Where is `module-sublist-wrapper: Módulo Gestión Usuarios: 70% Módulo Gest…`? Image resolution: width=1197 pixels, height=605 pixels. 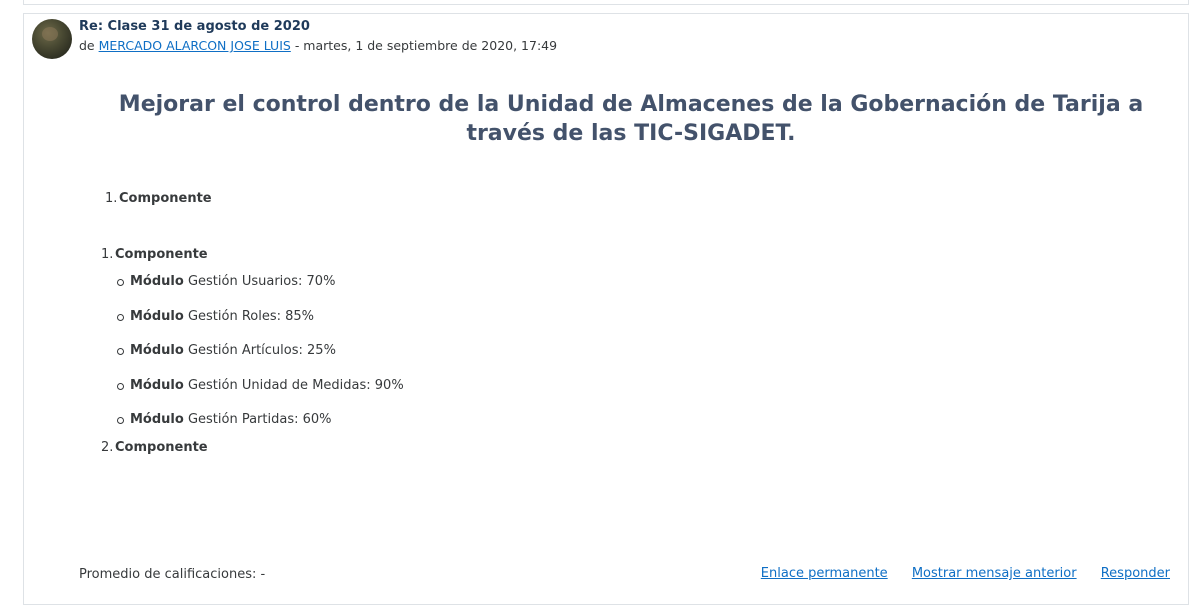
module-sublist-wrapper: Módulo Gestión Usuarios: 70% Módulo Gest… is located at coordinates (252, 351).